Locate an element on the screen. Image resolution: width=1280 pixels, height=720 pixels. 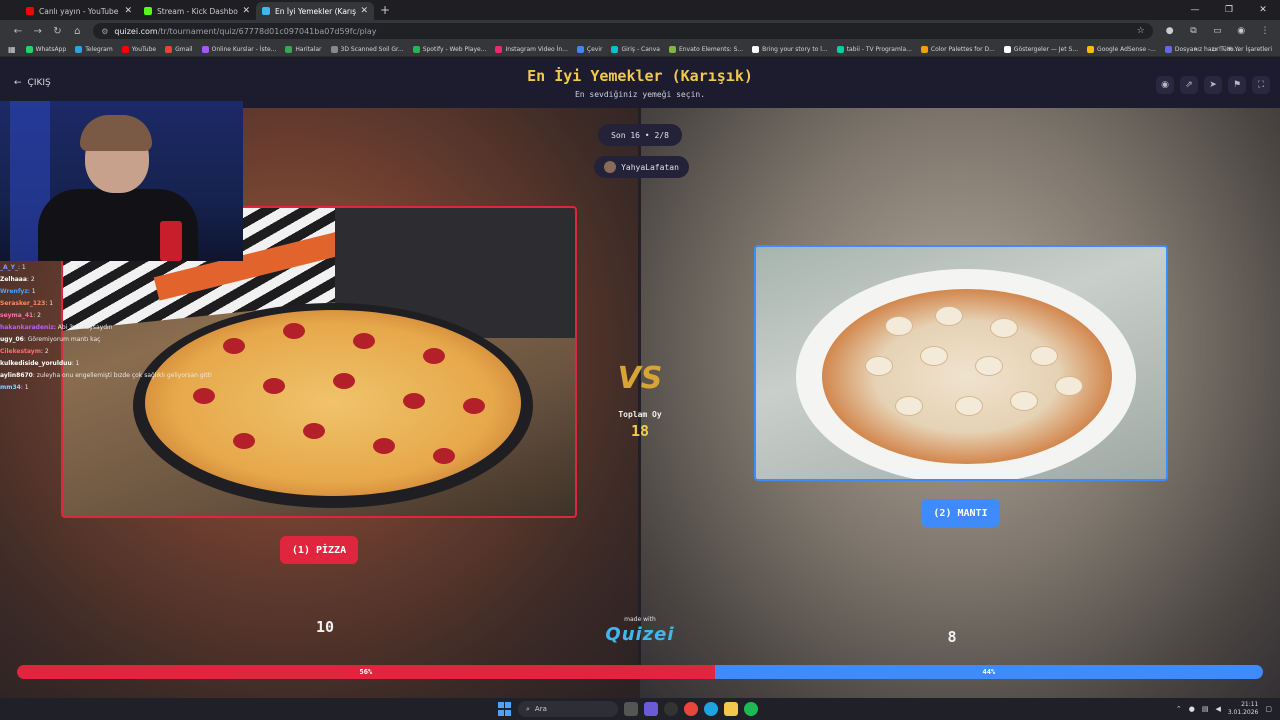
tab-title: En İyi Yemekler (Karışık) - Tier L is located at coordinates (316, 11).